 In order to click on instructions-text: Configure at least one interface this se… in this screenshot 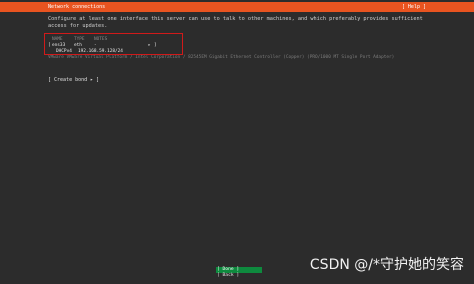, I will do `click(238, 23)`.